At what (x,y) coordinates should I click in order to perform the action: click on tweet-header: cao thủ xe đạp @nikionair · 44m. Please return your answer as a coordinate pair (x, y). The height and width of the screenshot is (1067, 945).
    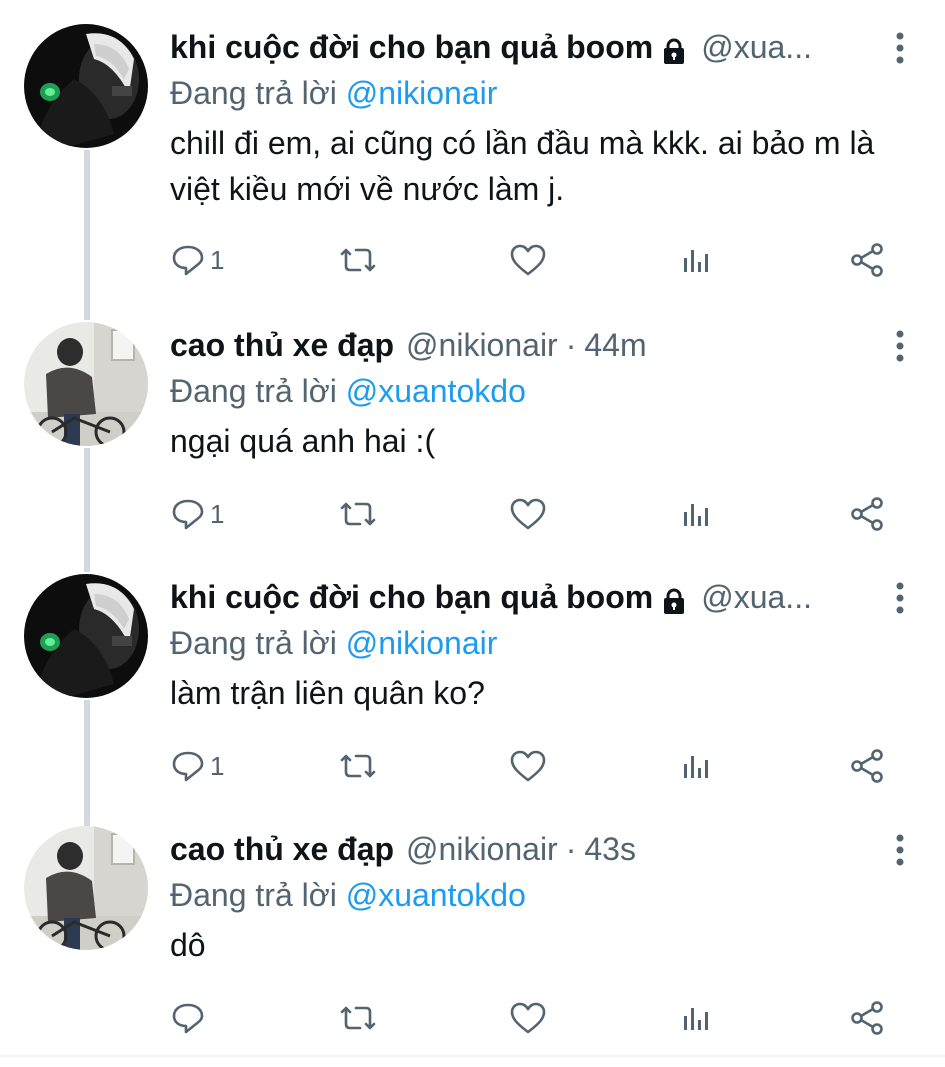
    Looking at the image, I should click on (542, 345).